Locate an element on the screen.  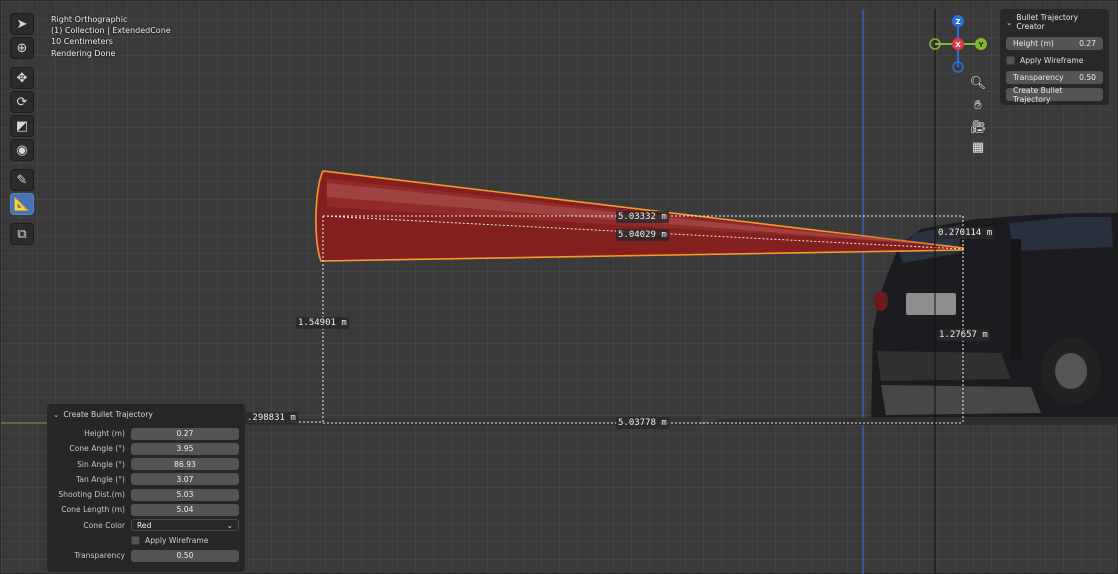
prop-shooting-distance: Shooting Dist.(m) 5.03 is located at coordinates (146, 494).